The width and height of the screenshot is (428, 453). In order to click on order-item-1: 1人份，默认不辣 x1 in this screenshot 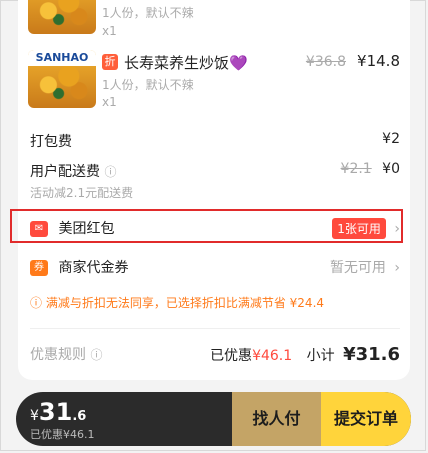, I will do `click(218, 23)`.